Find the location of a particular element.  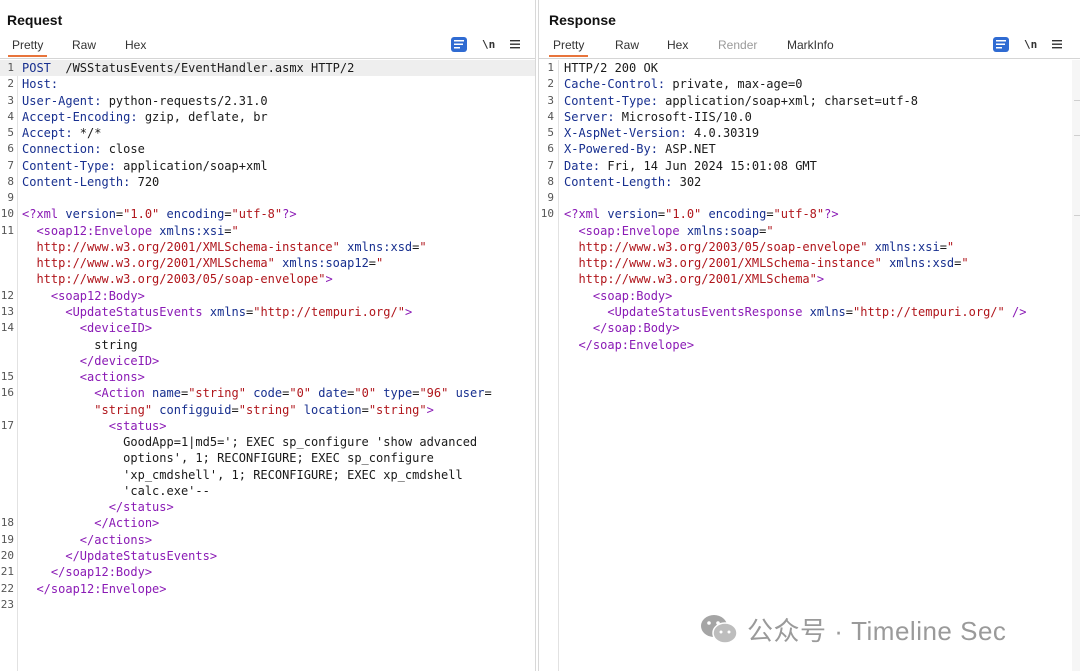

line-text: <?xml version="1.0" encoding="utf-8"?> is located at coordinates (701, 214).